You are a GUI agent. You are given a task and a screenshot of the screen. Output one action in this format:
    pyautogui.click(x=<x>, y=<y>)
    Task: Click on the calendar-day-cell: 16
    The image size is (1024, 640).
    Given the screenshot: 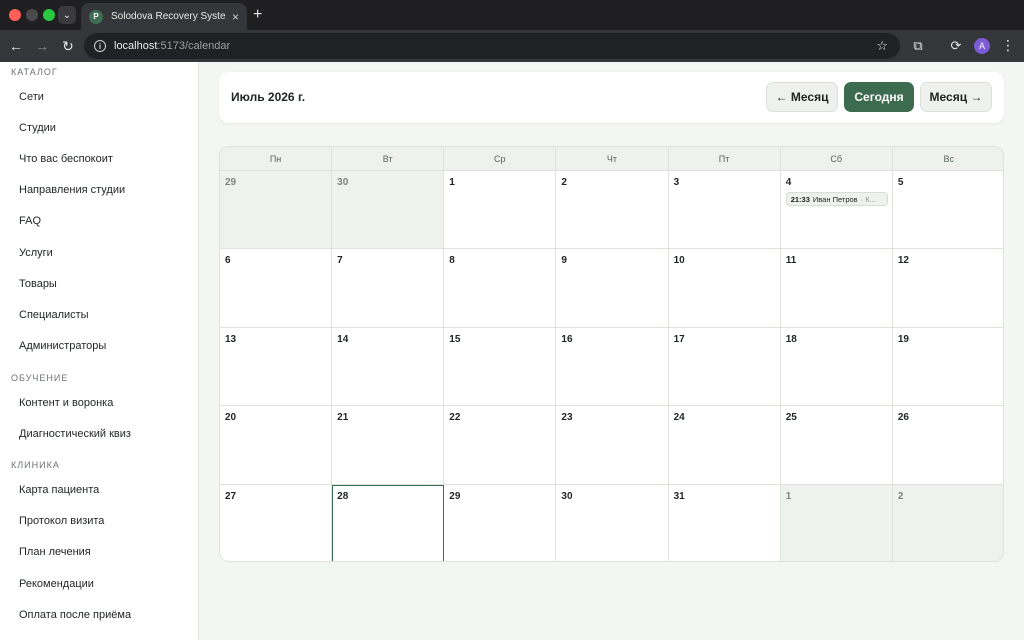 What is the action you would take?
    pyautogui.click(x=612, y=367)
    